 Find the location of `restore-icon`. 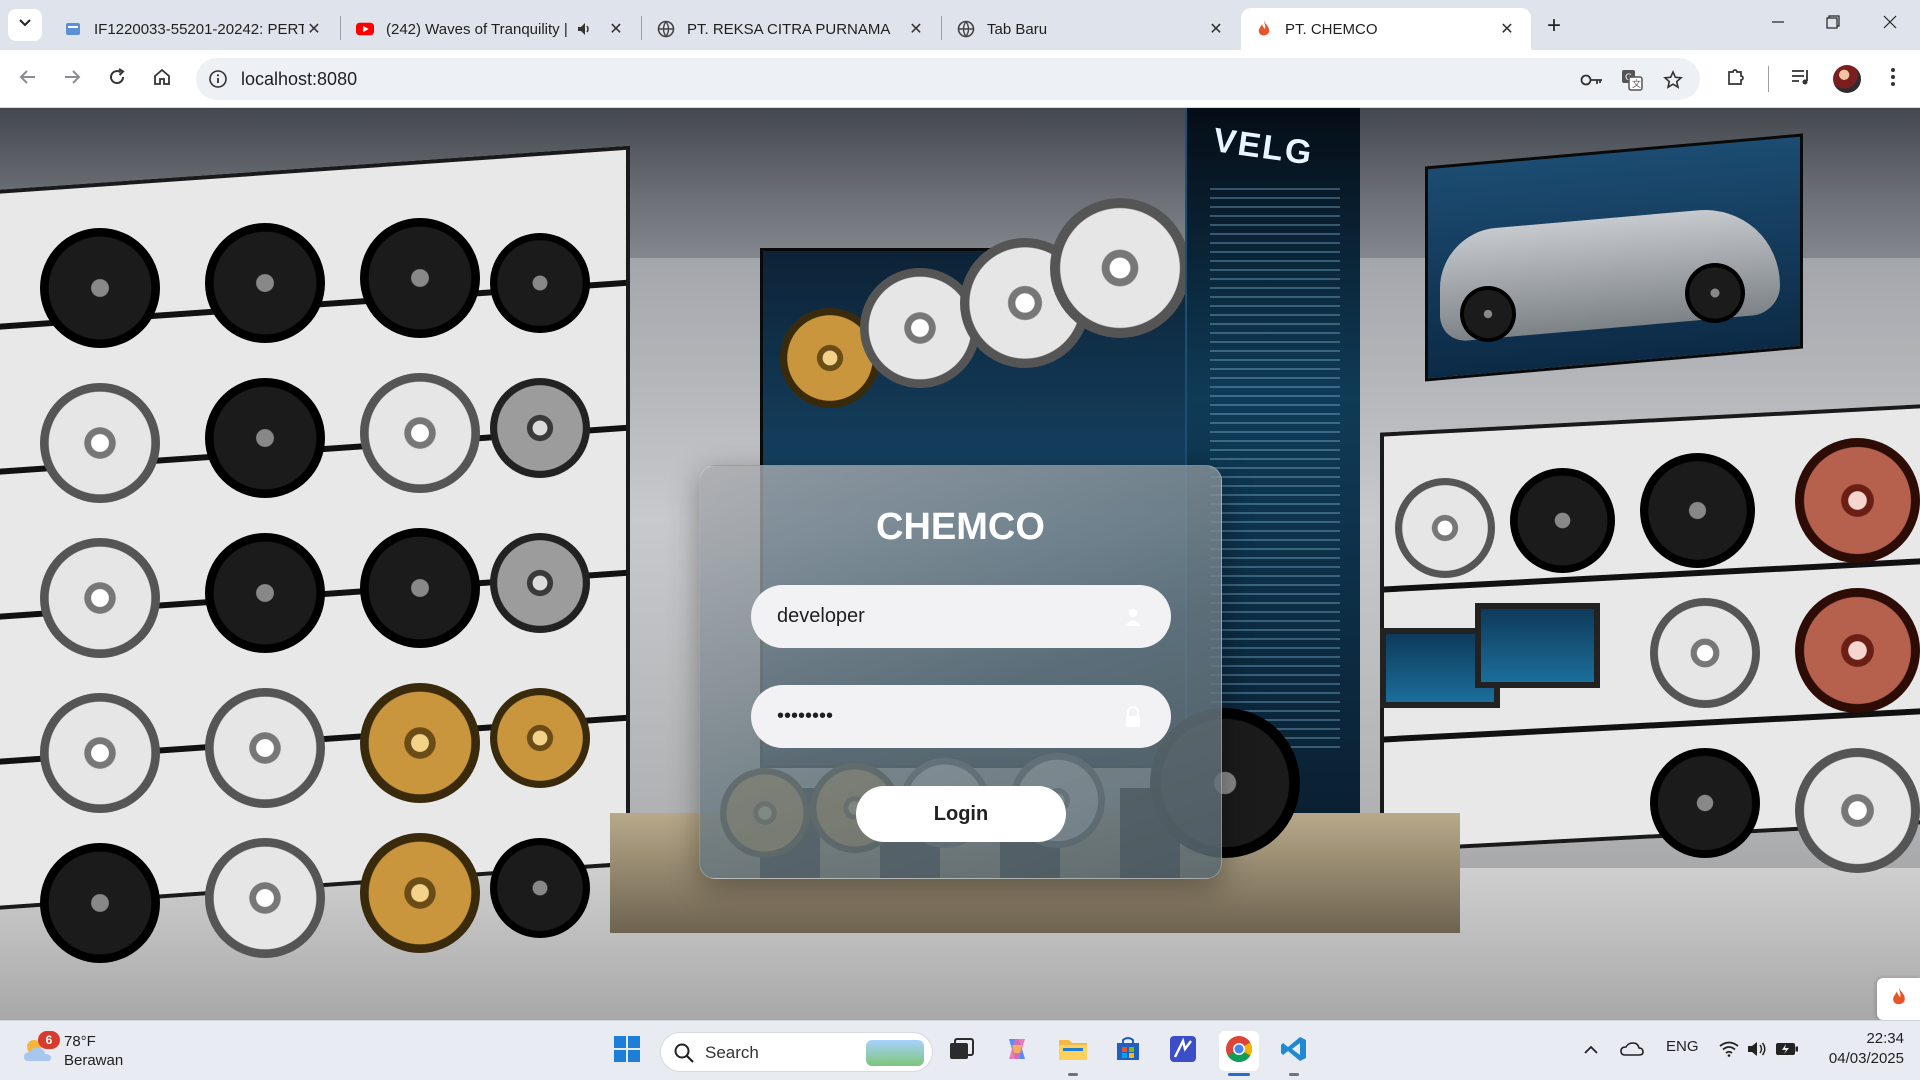

restore-icon is located at coordinates (1833, 24).